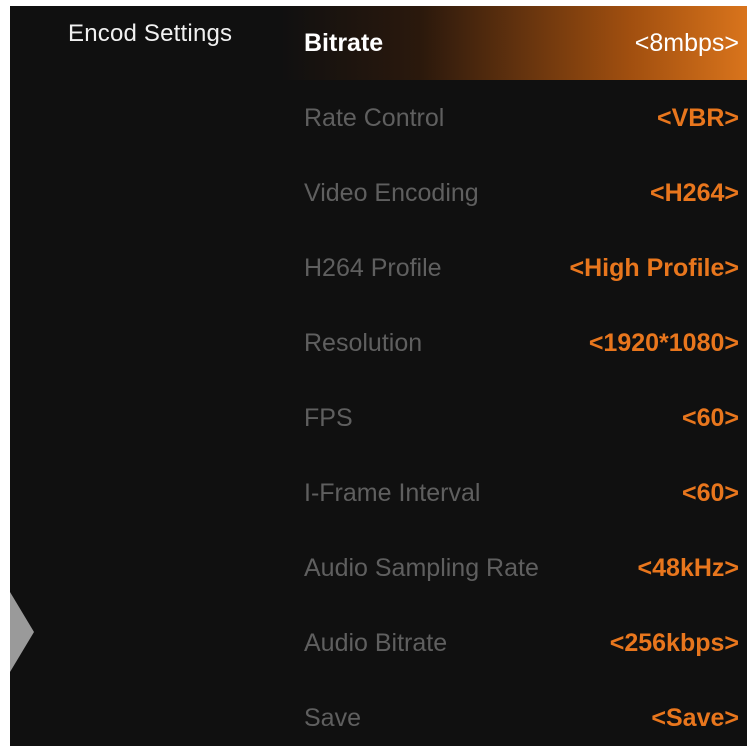  Describe the element at coordinates (513, 718) in the screenshot. I see `menu-item-save: Save <Save>` at that location.